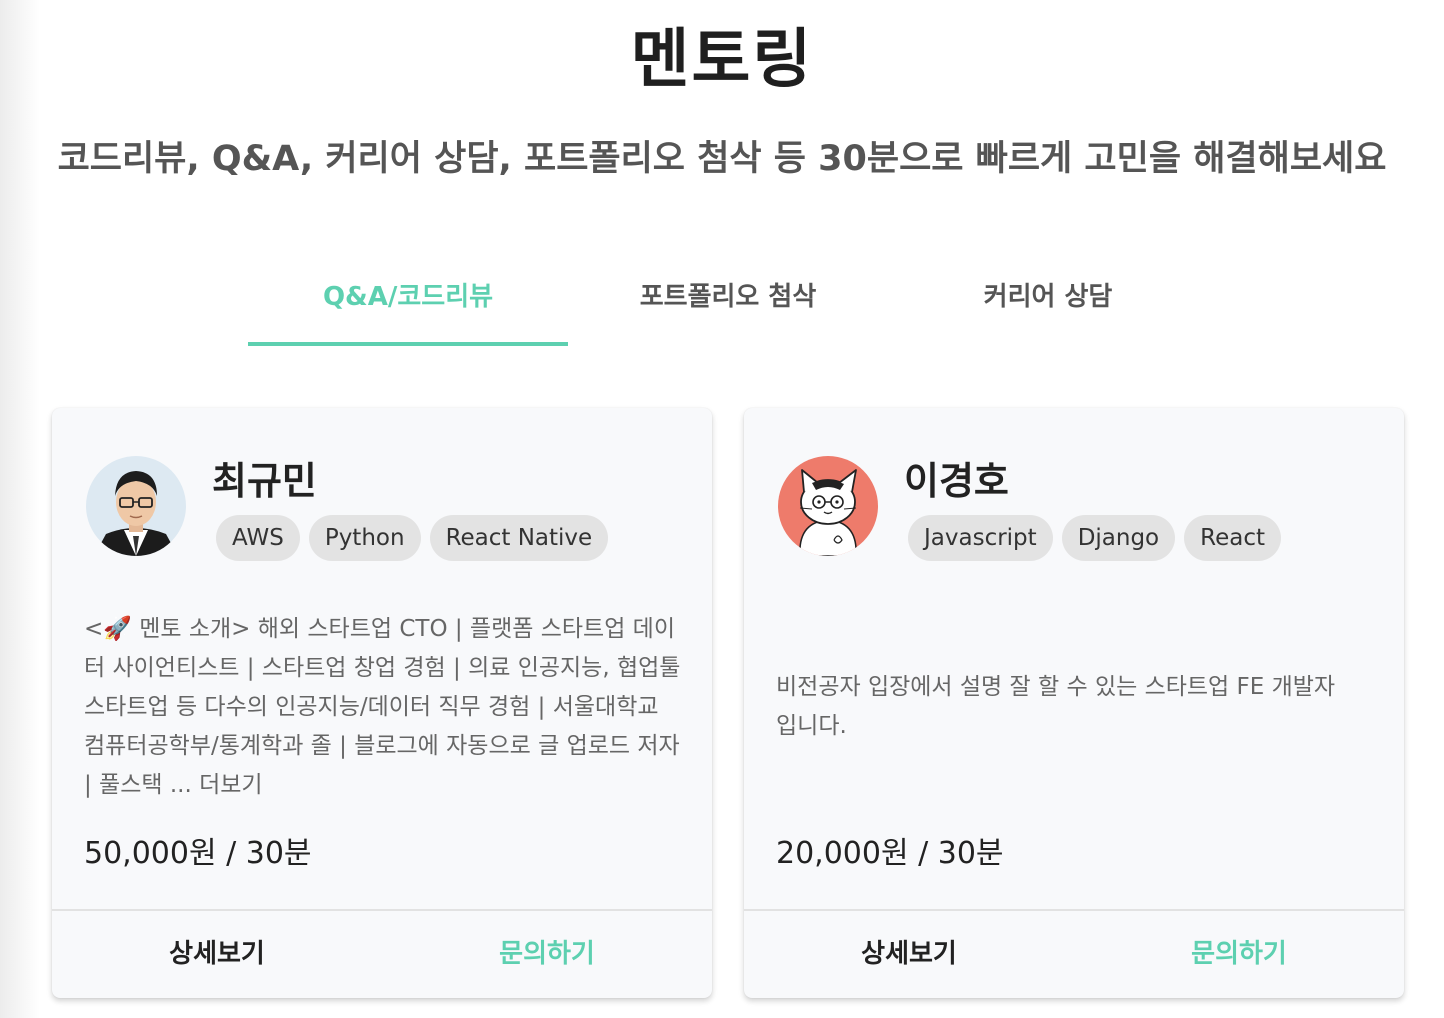 Image resolution: width=1444 pixels, height=1018 pixels. What do you see at coordinates (408, 309) in the screenshot?
I see `tab-qa-code-review: Q&A/코드리뷰` at bounding box center [408, 309].